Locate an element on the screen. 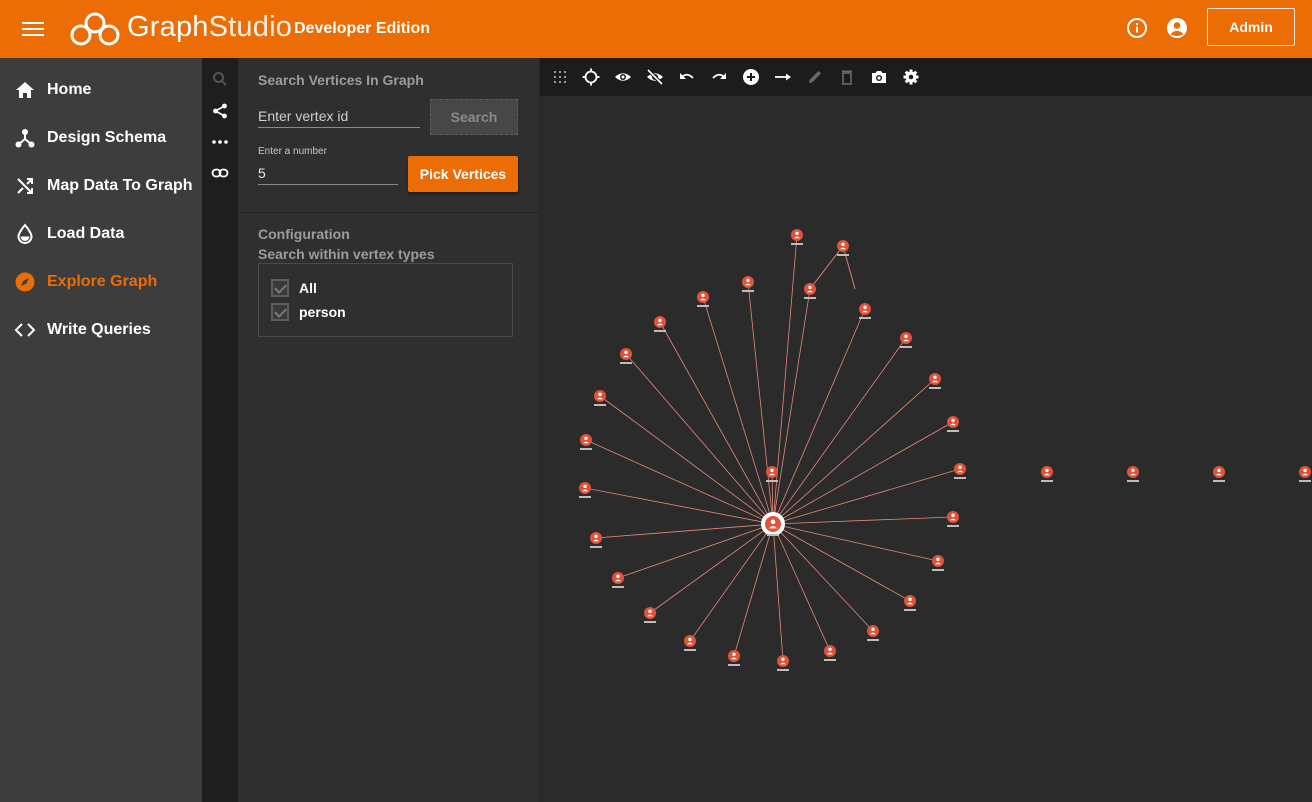  undo-icon is located at coordinates (687, 77).